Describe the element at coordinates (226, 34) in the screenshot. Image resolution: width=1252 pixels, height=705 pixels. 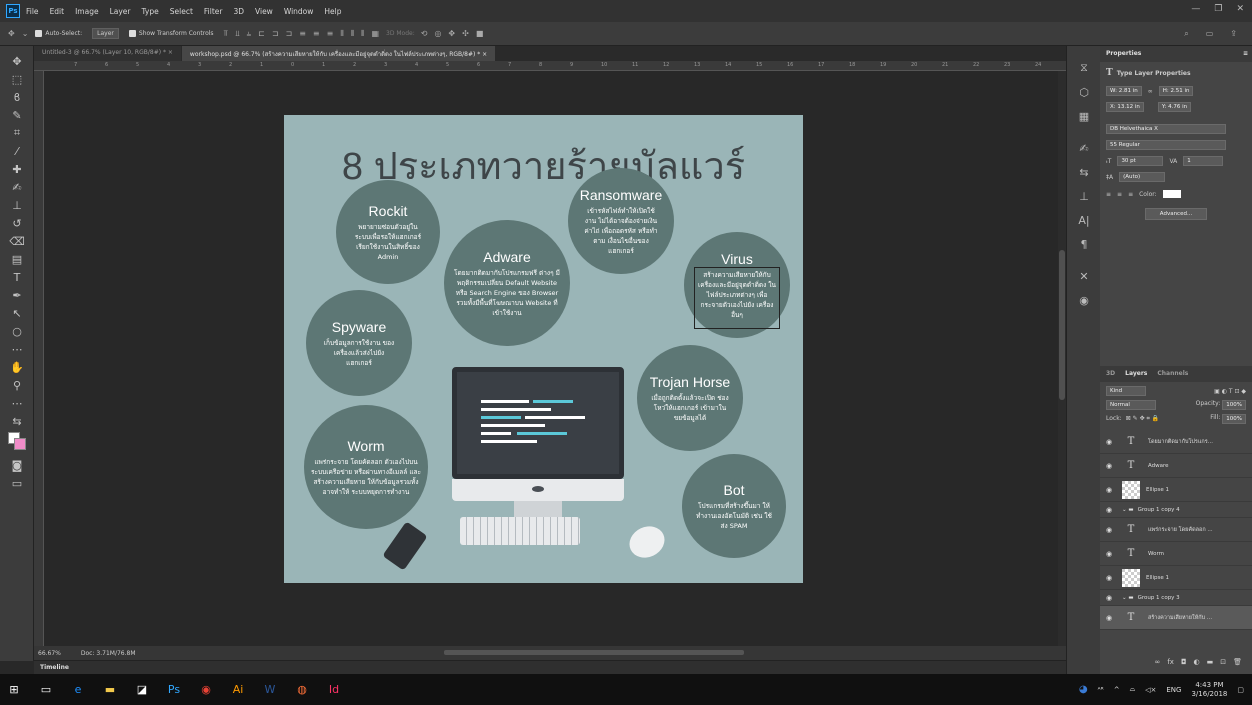
I see `align-top-icon: ⫪` at that location.